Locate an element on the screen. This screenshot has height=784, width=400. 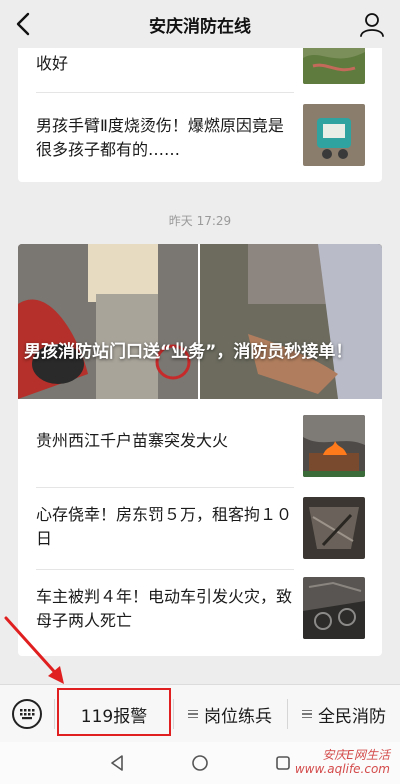
message-timestamp: 昨天 17:29 is located at coordinates (200, 221).